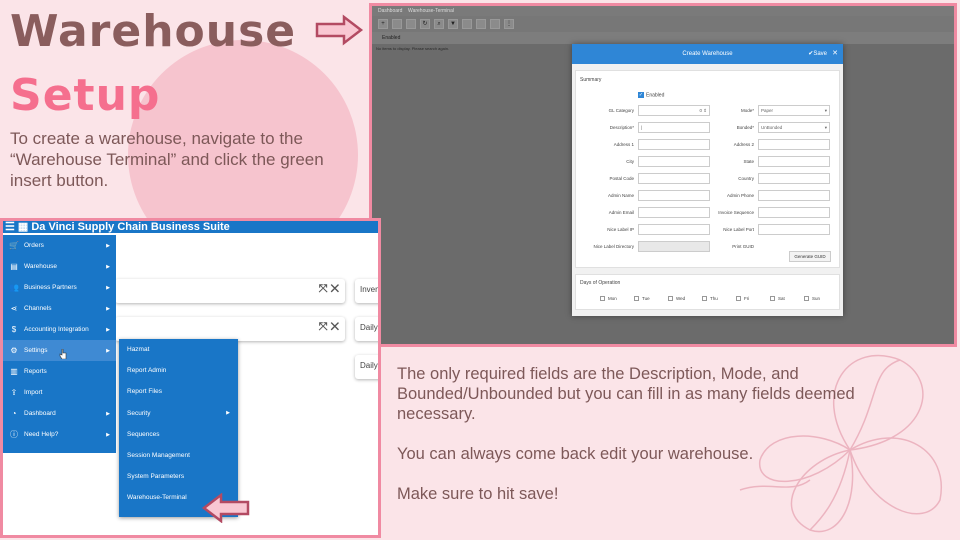 This screenshot has height=540, width=960. Describe the element at coordinates (767, 110) in the screenshot. I see `mode-value: Paper` at that location.